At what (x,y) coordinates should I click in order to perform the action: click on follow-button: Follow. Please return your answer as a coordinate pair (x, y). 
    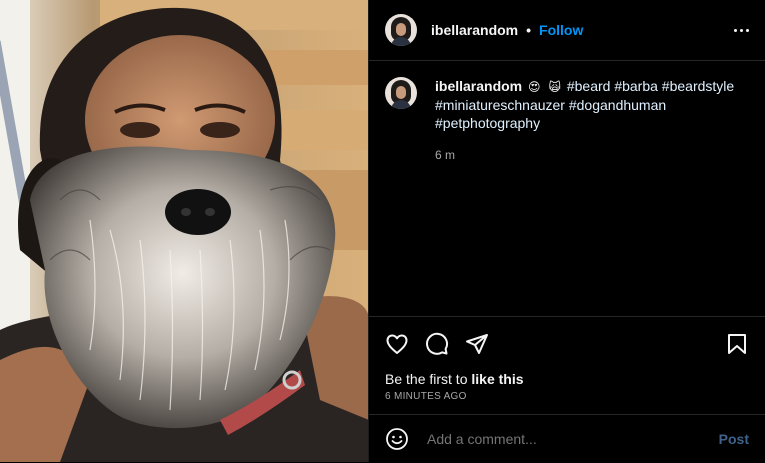
    Looking at the image, I should click on (561, 30).